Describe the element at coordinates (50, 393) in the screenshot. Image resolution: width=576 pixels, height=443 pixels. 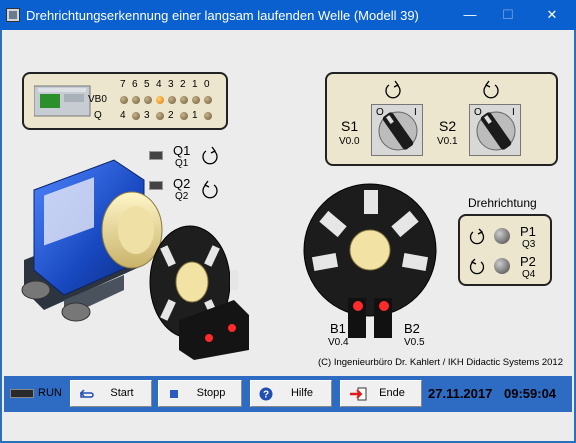
I see `run-label: RUN` at that location.